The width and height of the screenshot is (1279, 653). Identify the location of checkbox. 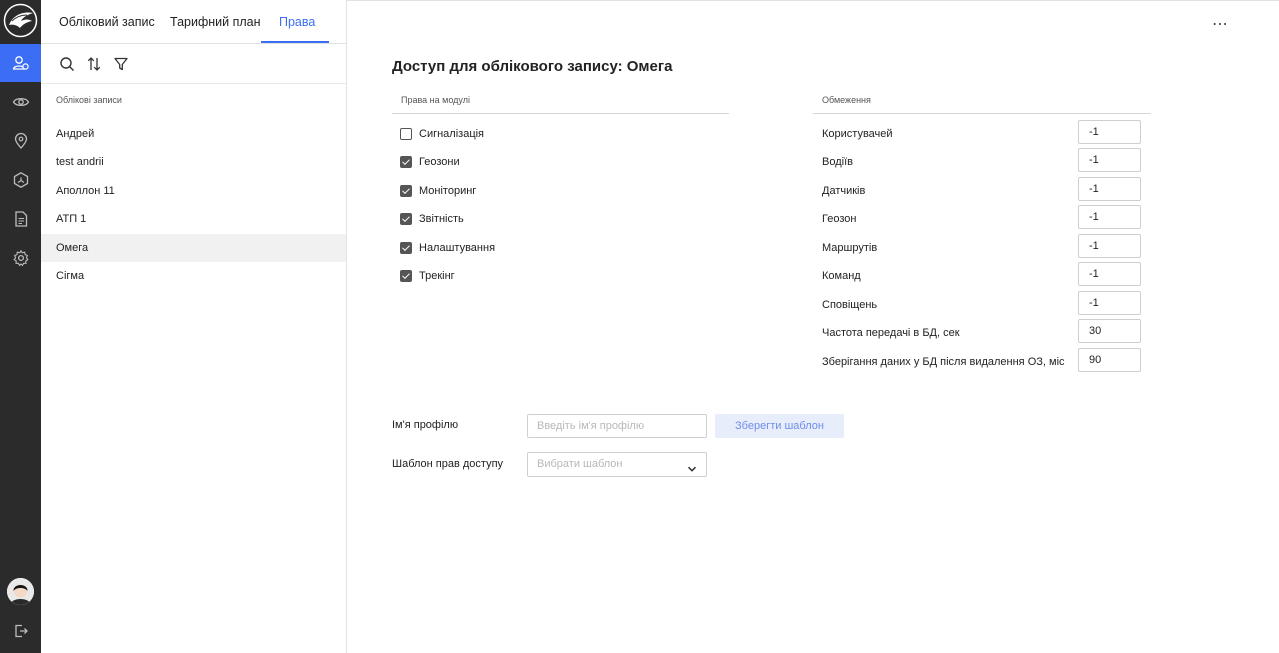
(406, 134).